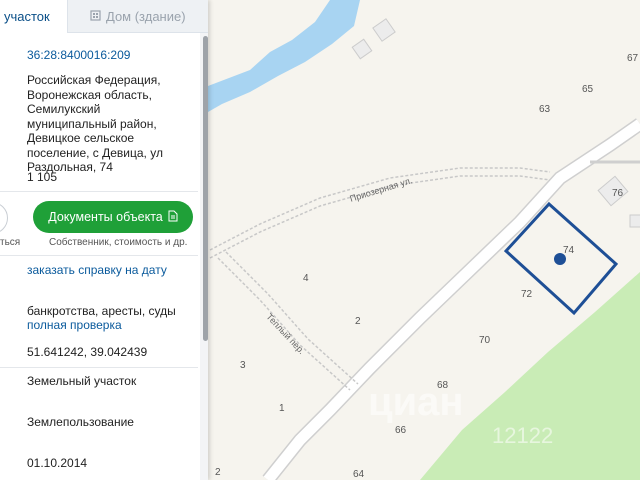 This screenshot has height=480, width=640. Describe the element at coordinates (618, 193) in the screenshot. I see `house-number: 76` at that location.